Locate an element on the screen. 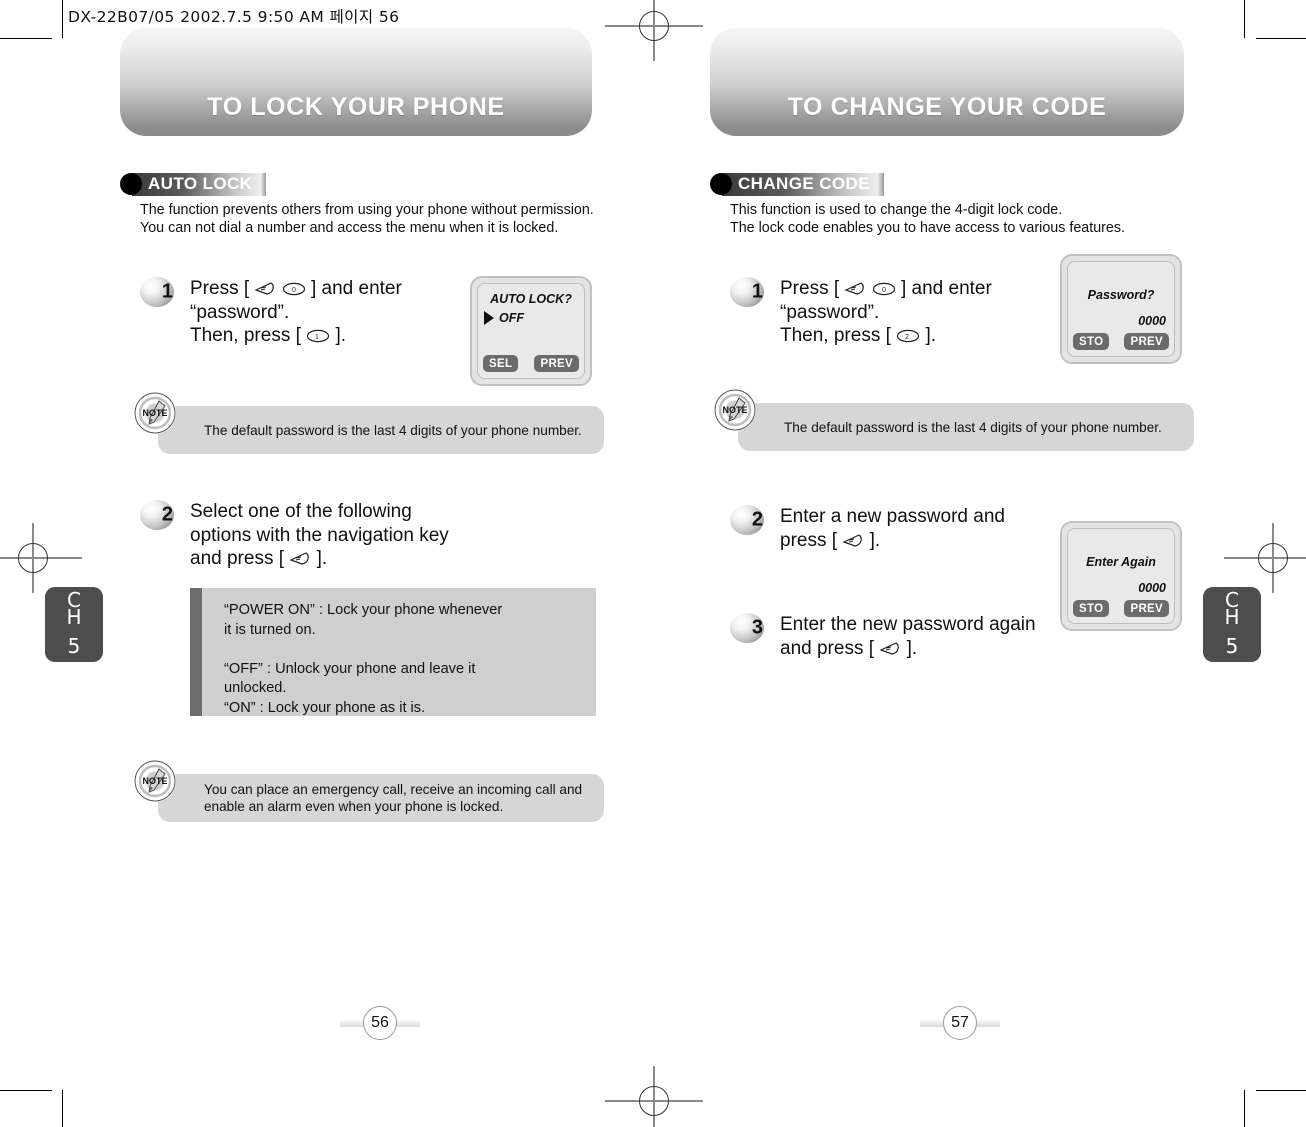  page-number-wing-right is located at coordinates (987, 1023).